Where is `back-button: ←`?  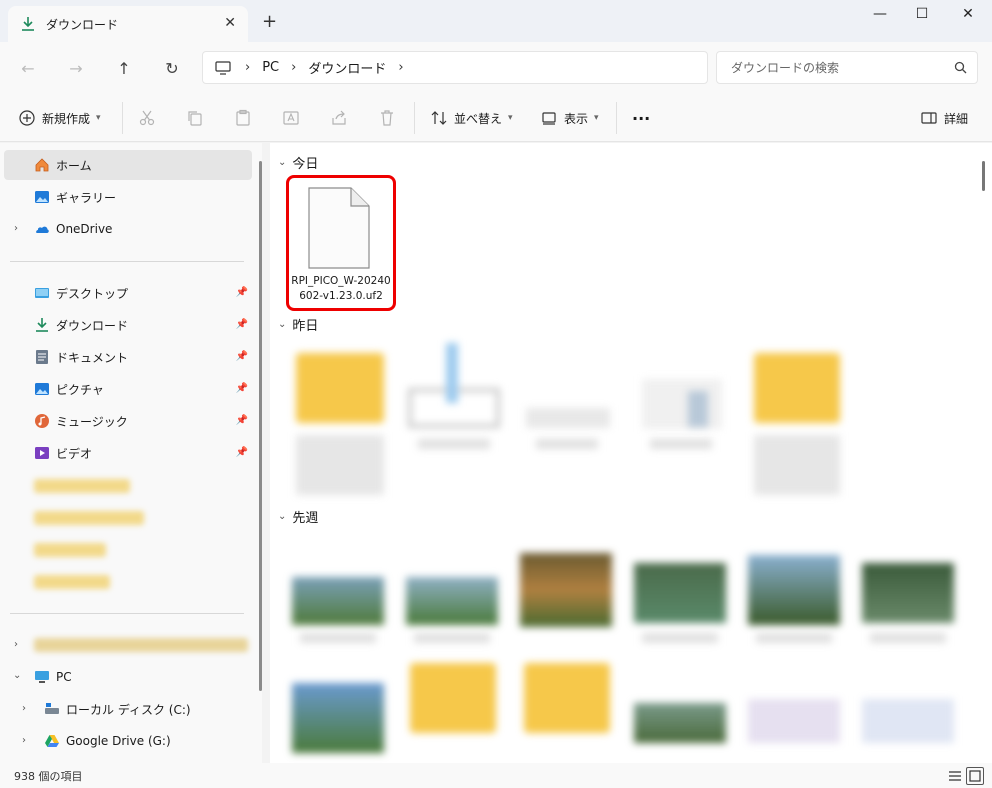
back-button: ← is located at coordinates (28, 68).